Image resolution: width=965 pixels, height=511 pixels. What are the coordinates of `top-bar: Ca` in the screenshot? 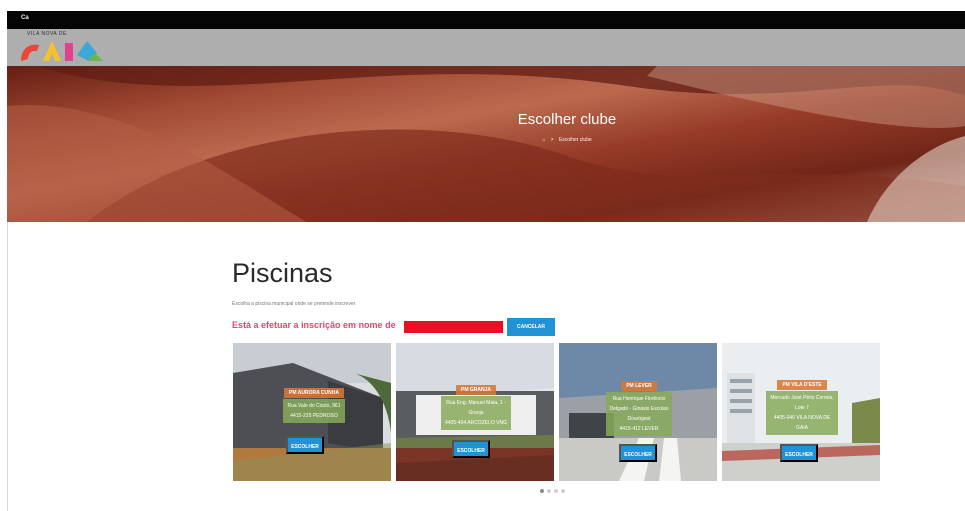 It's located at (486, 20).